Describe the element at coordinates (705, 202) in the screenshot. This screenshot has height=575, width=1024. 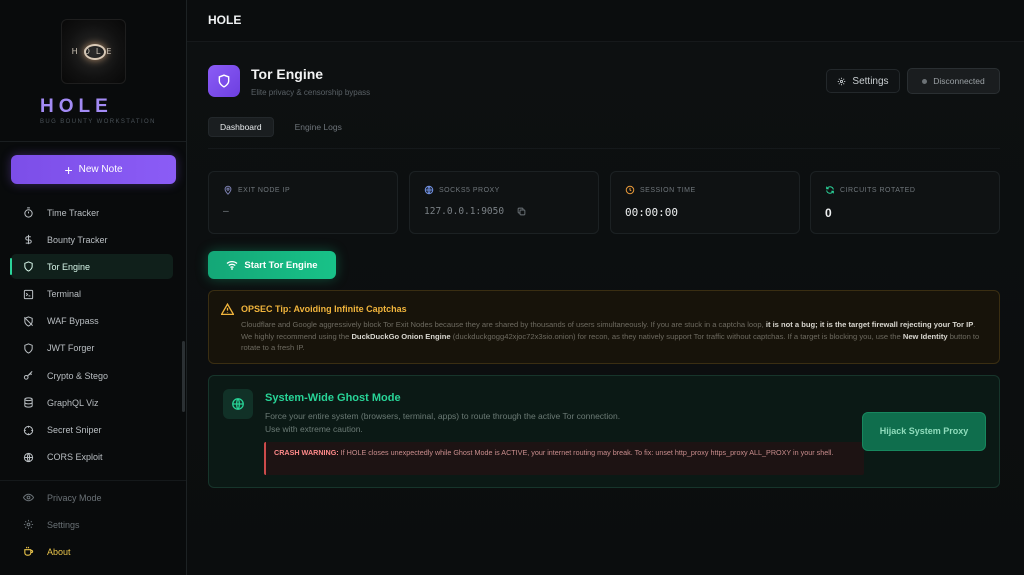
I see `stat-card-session-time: SESSION TIME 00:00:00` at that location.